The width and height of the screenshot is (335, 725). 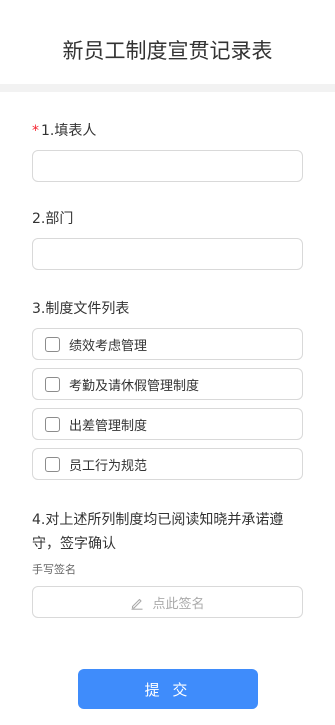 I want to click on question-4-label: 4.对上述所列制度均已阅读知晓并承诺遵守，签字确认, so click(x=158, y=532).